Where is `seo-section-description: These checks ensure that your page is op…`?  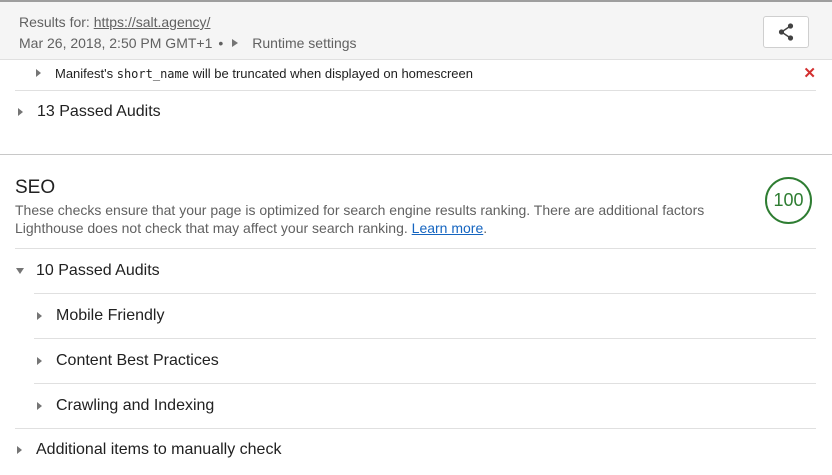
seo-section-description: These checks ensure that your page is op… is located at coordinates (360, 219).